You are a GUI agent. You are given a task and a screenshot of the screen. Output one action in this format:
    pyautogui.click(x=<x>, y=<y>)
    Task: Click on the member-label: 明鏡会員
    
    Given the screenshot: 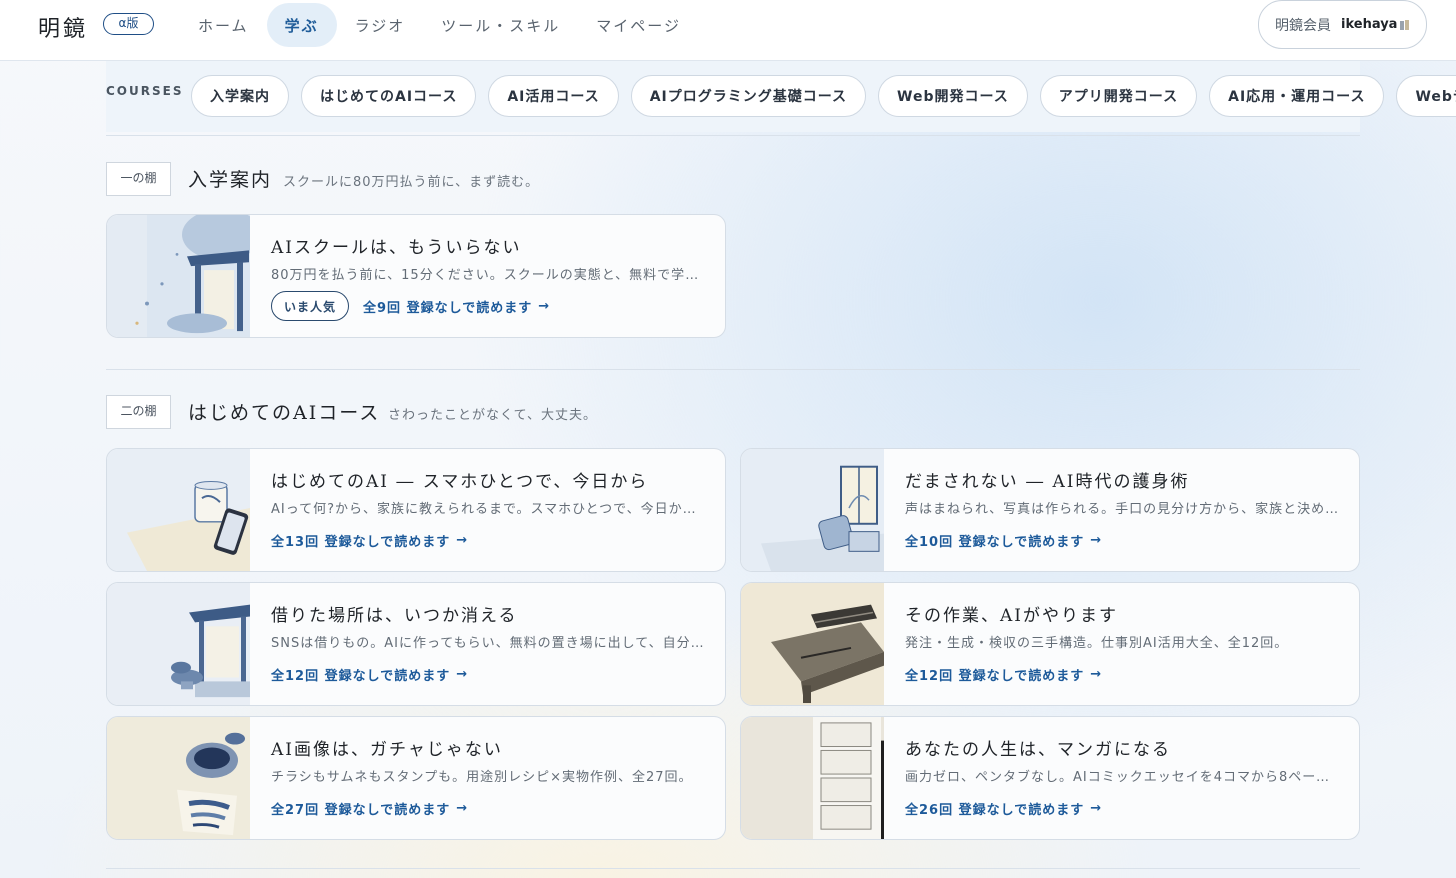 What is the action you would take?
    pyautogui.click(x=1303, y=25)
    